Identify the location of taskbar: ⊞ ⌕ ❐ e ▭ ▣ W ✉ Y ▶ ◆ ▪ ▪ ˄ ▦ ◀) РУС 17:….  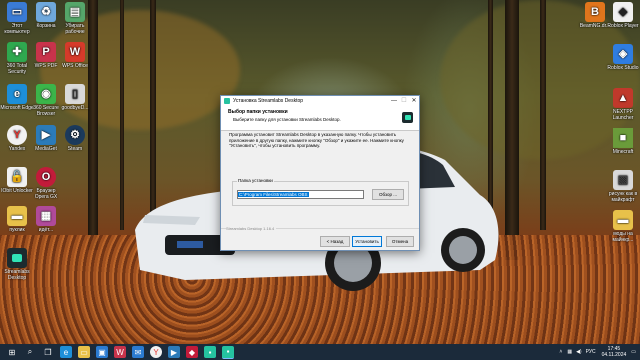
(320, 352).